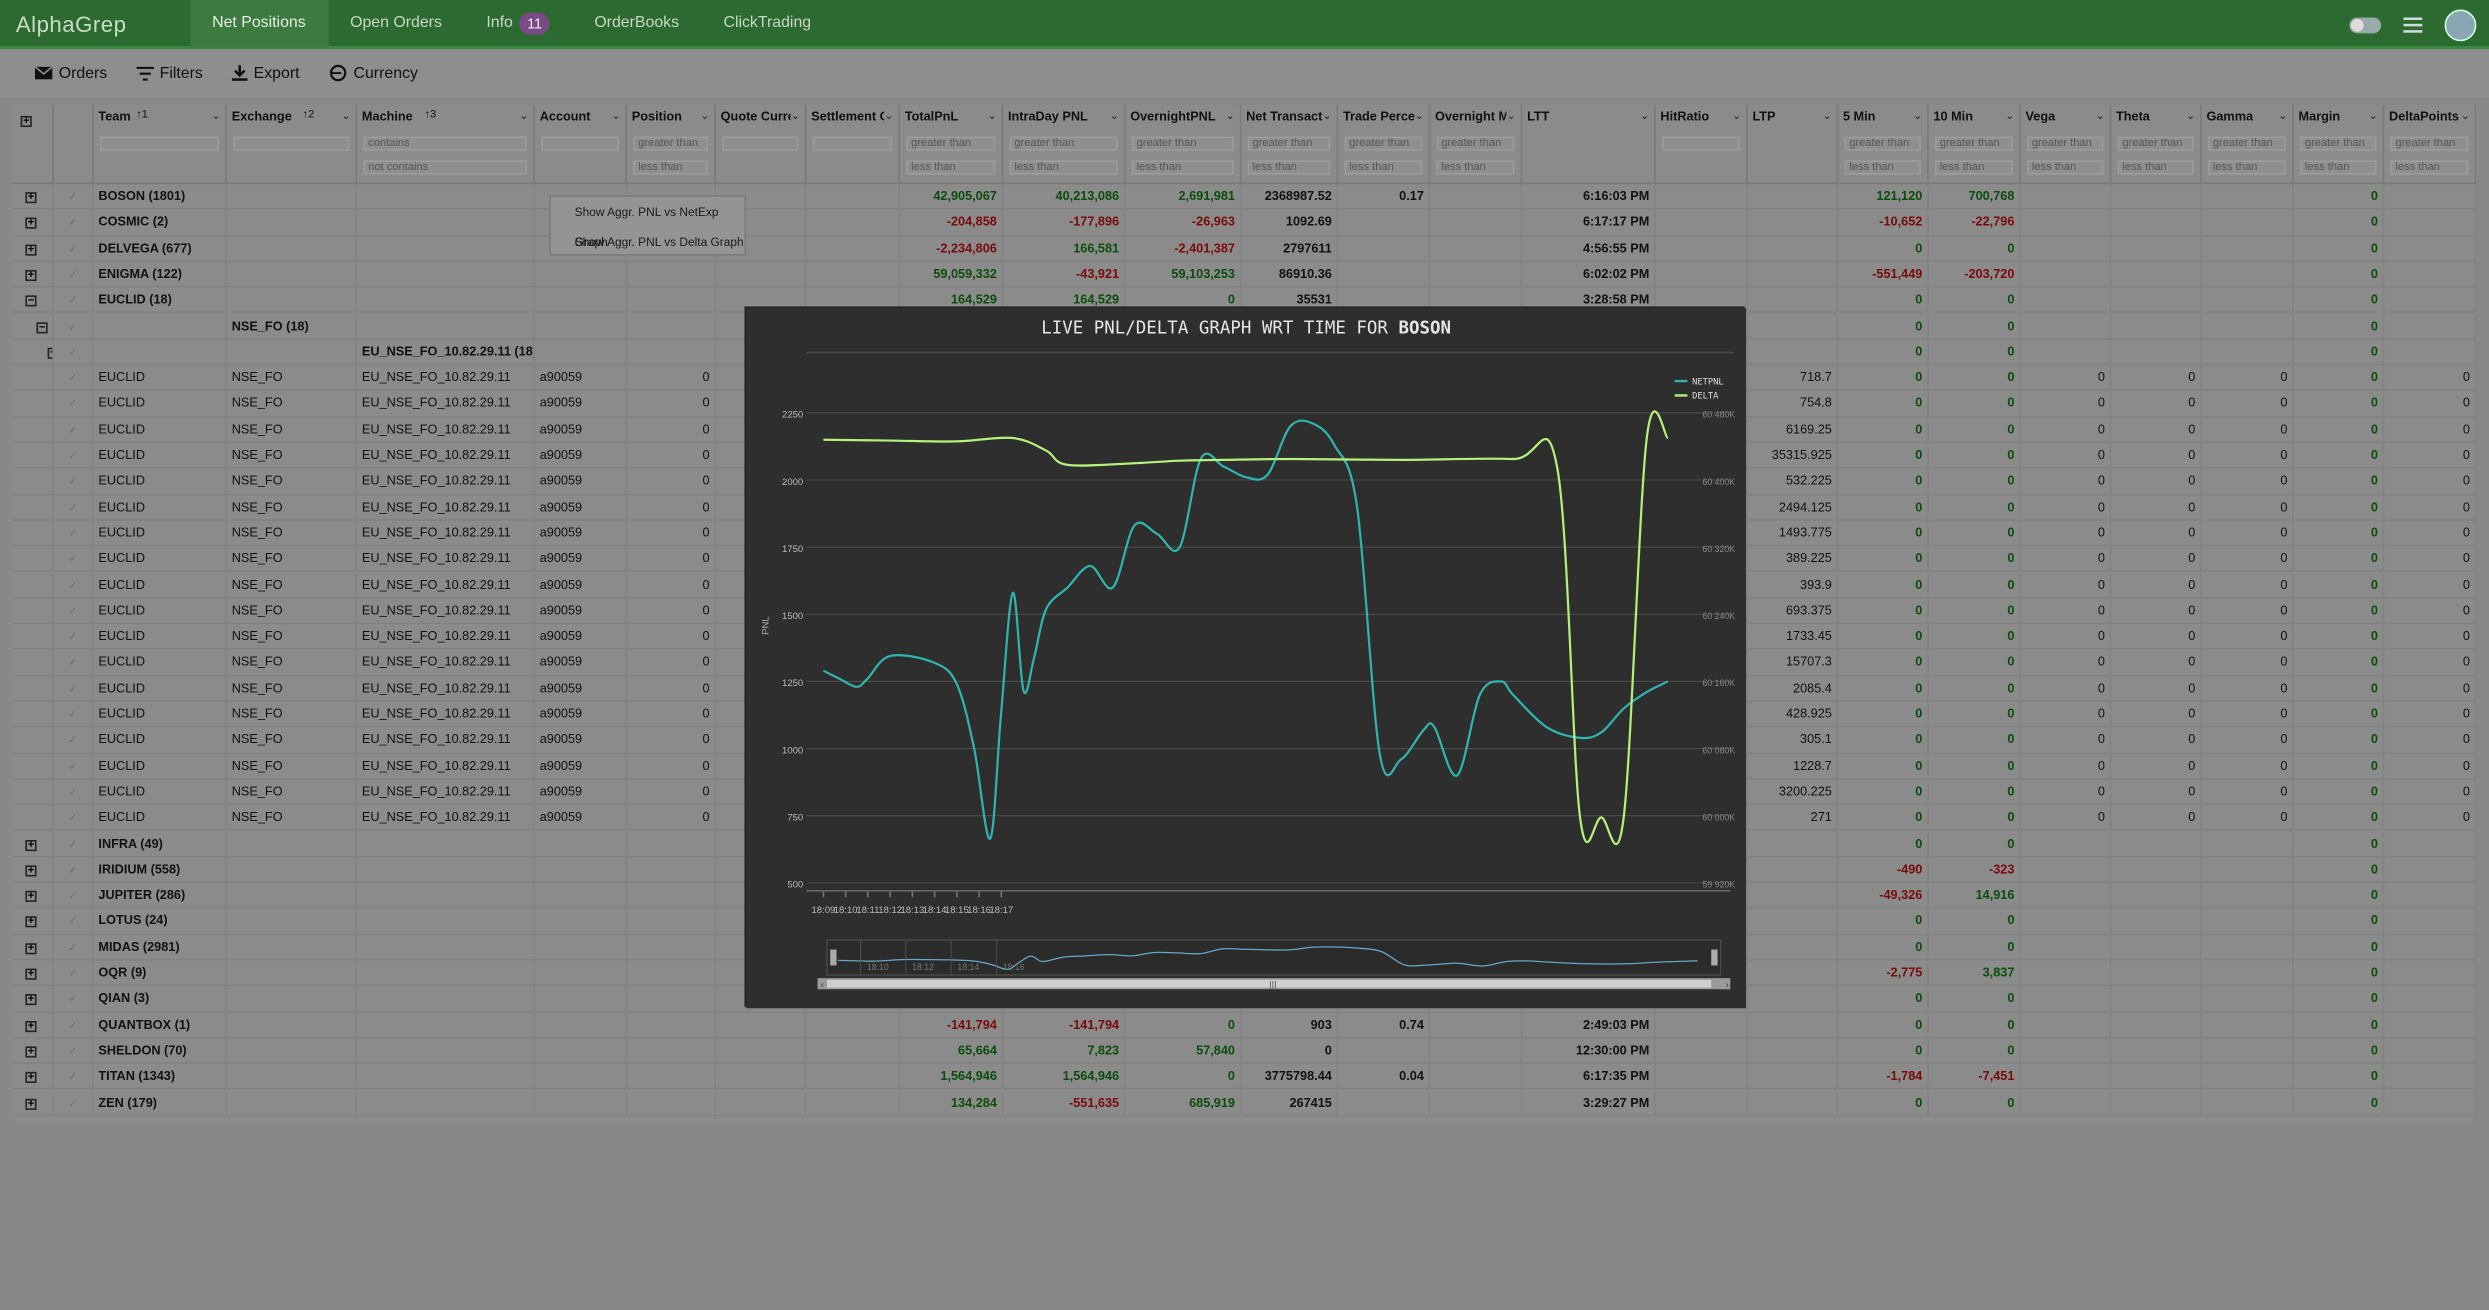  I want to click on column-header-20: Gamma ⌄ greater than less than, so click(2248, 144).